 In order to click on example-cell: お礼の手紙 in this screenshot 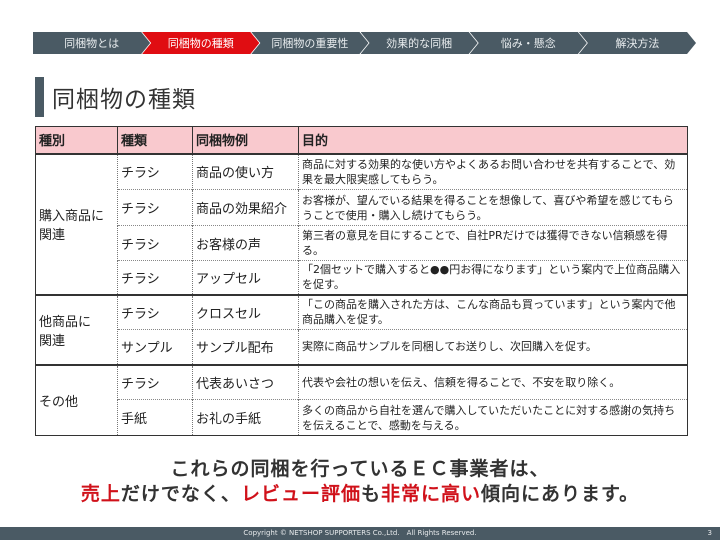, I will do `click(245, 417)`.